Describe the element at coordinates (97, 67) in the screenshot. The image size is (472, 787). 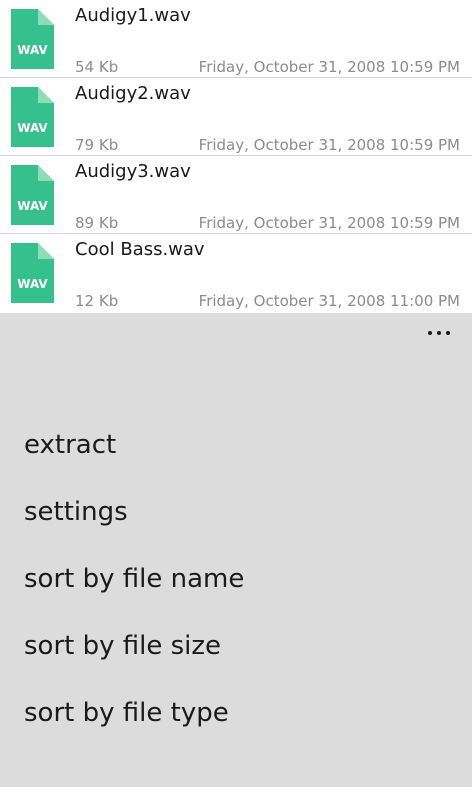
I see `file-size: 54 Kb` at that location.